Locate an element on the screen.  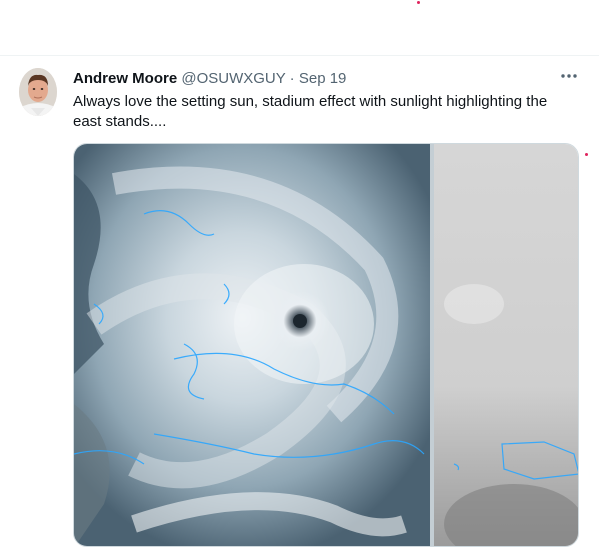
more-options-button is located at coordinates (569, 76).